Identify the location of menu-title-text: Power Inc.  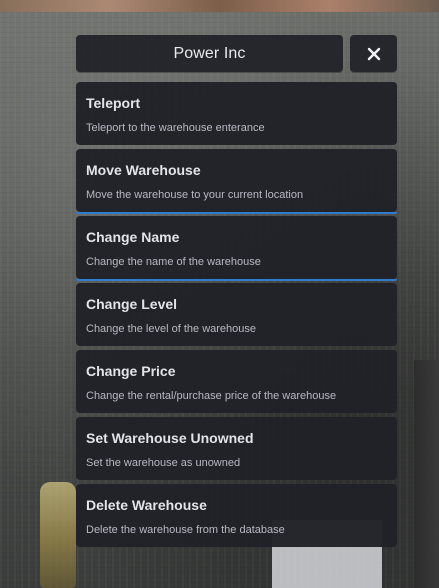
(209, 53).